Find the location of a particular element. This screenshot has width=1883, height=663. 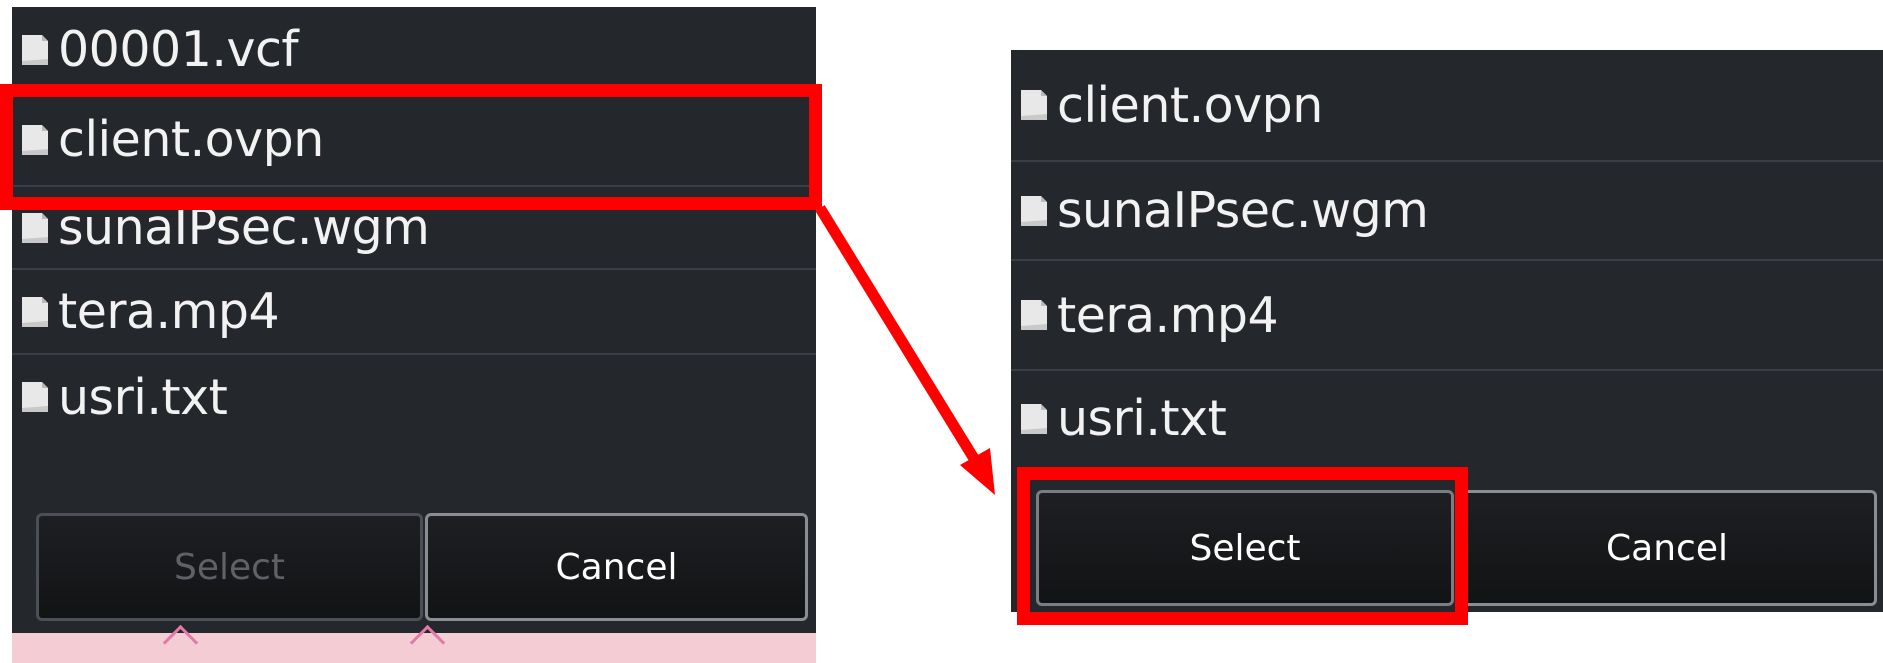

select-button: Select is located at coordinates (1245, 548).